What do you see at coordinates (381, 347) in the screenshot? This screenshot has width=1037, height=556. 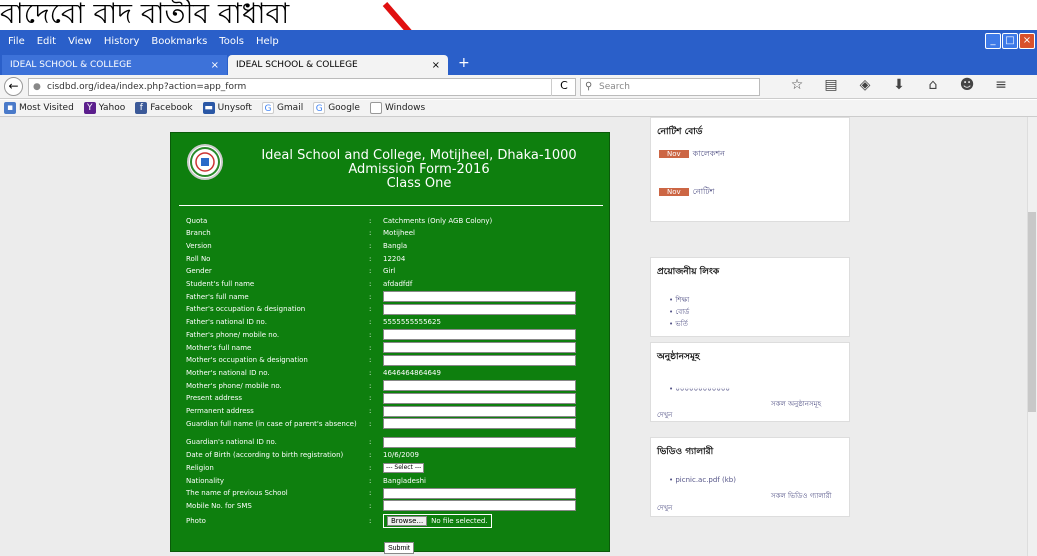 I see `form-row: Mother's full name:` at bounding box center [381, 347].